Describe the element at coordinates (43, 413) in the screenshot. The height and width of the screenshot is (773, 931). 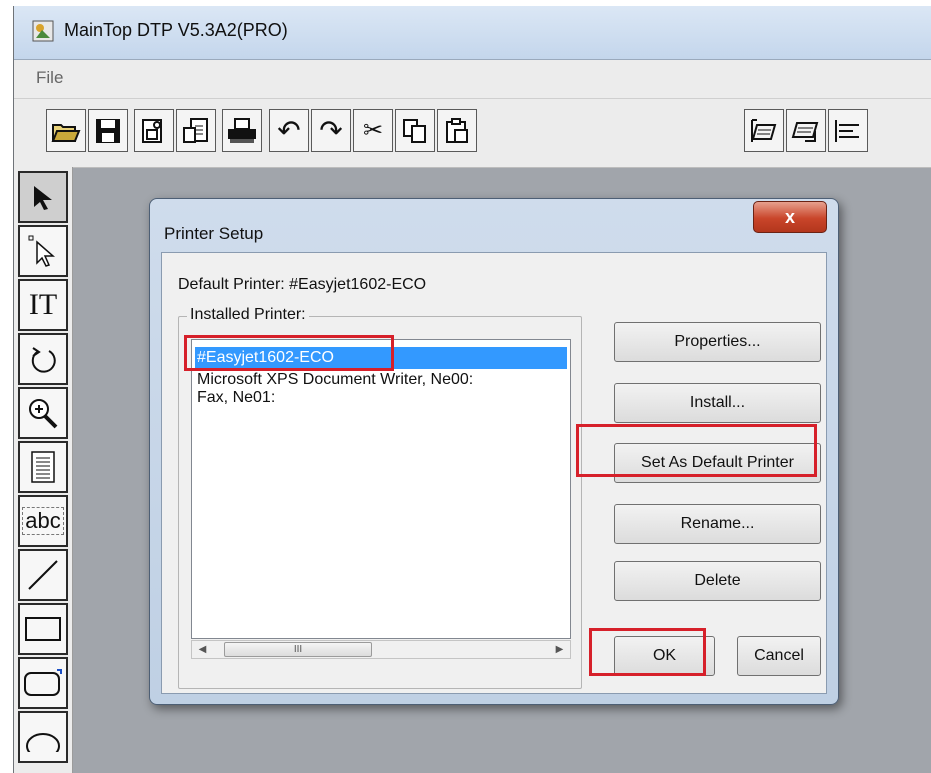
I see `zoom-icon` at that location.